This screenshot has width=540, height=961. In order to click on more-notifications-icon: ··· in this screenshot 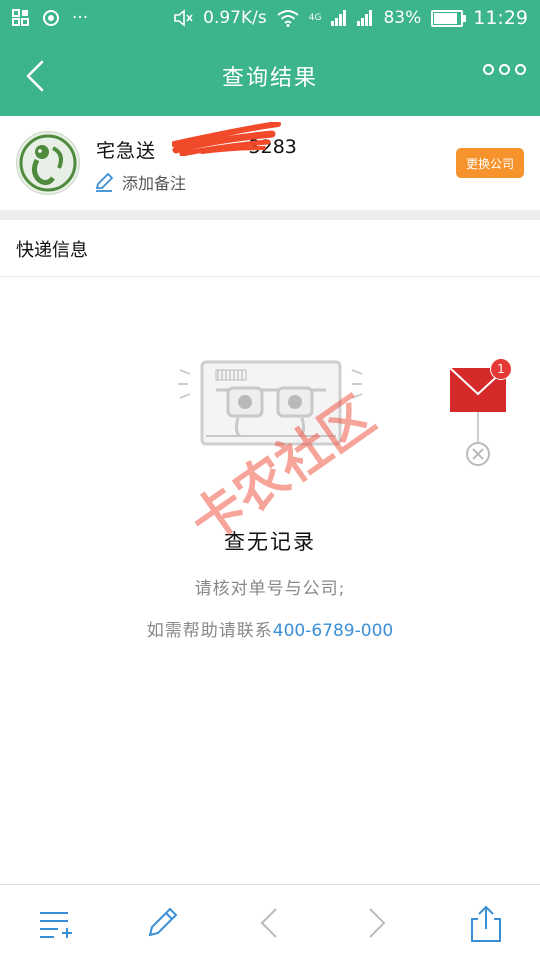, I will do `click(80, 18)`.